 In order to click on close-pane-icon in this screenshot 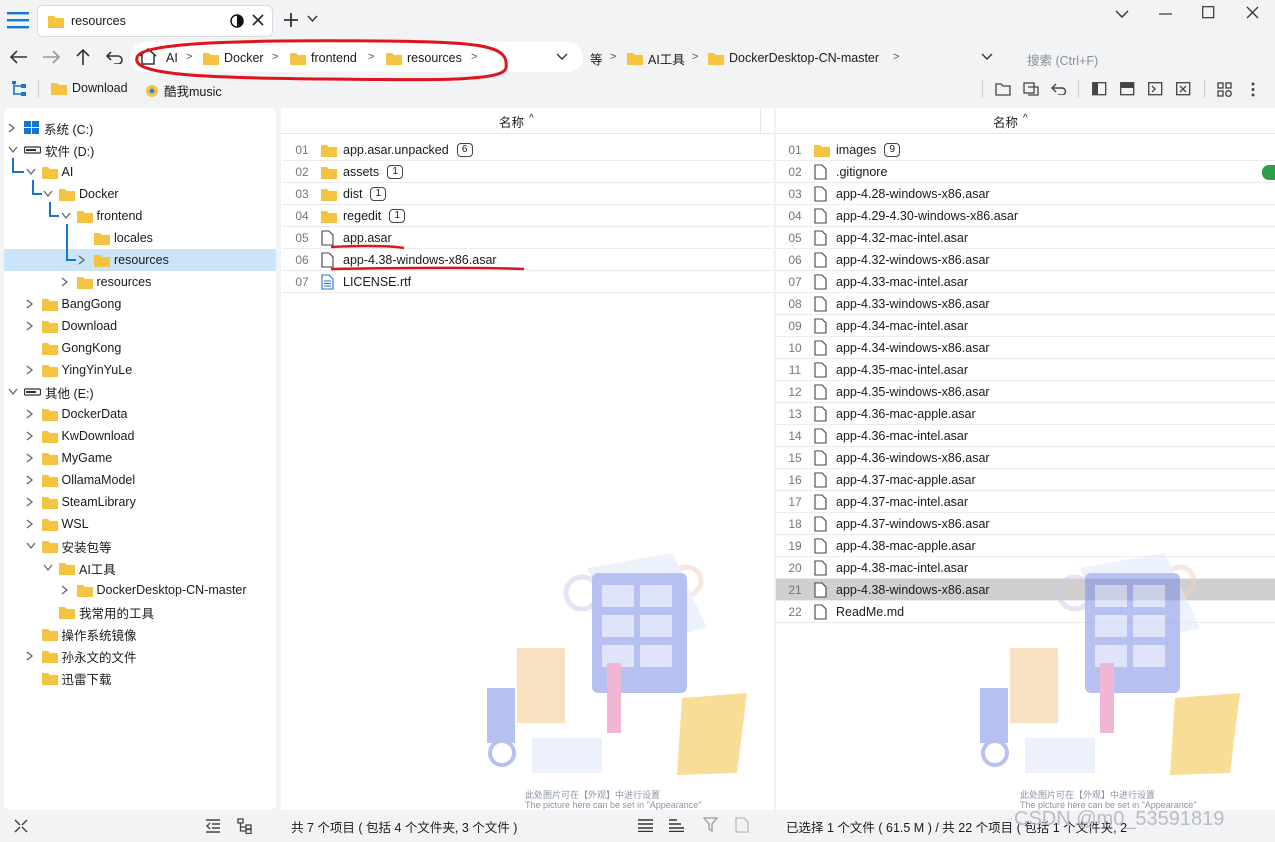, I will do `click(1183, 89)`.